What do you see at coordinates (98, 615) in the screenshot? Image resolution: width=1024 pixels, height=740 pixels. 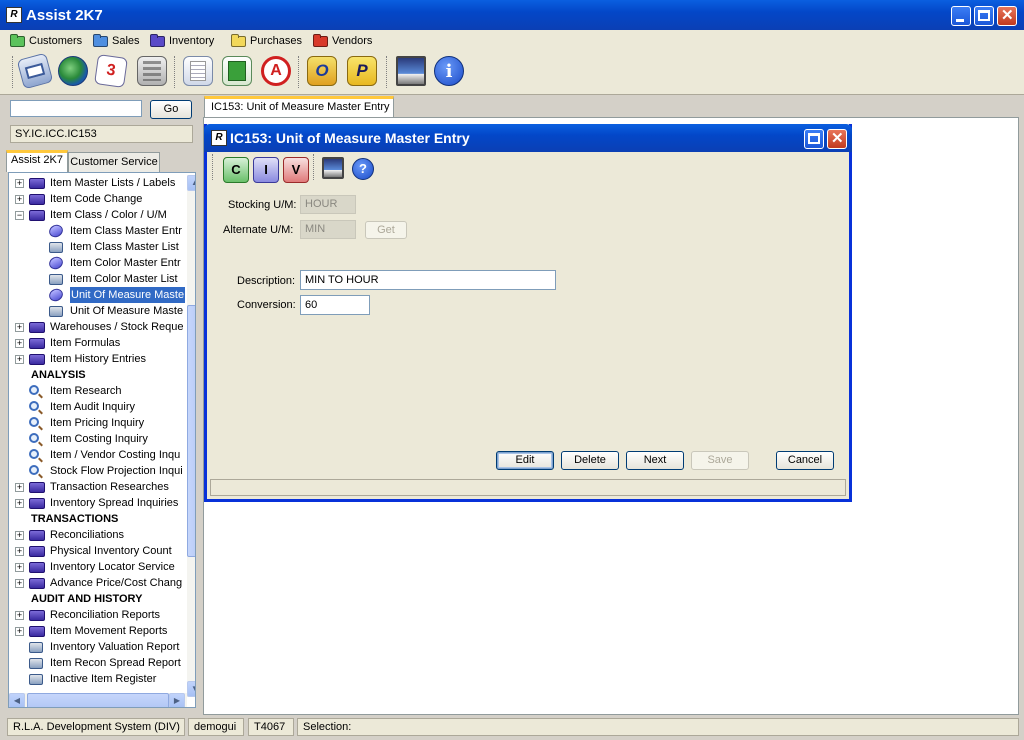 I see `tree-item: + Reconciliation Reports` at bounding box center [98, 615].